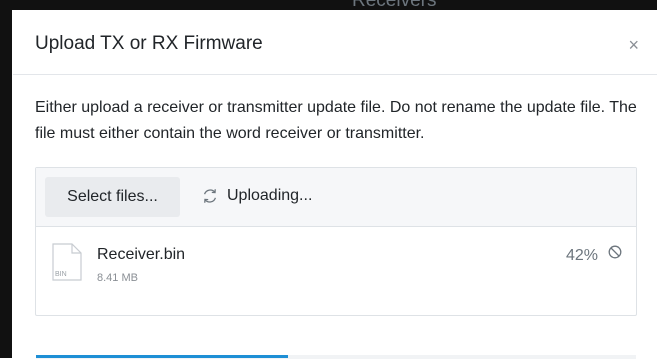 Image resolution: width=657 pixels, height=359 pixels. I want to click on file-size: 8.41 MB, so click(117, 278).